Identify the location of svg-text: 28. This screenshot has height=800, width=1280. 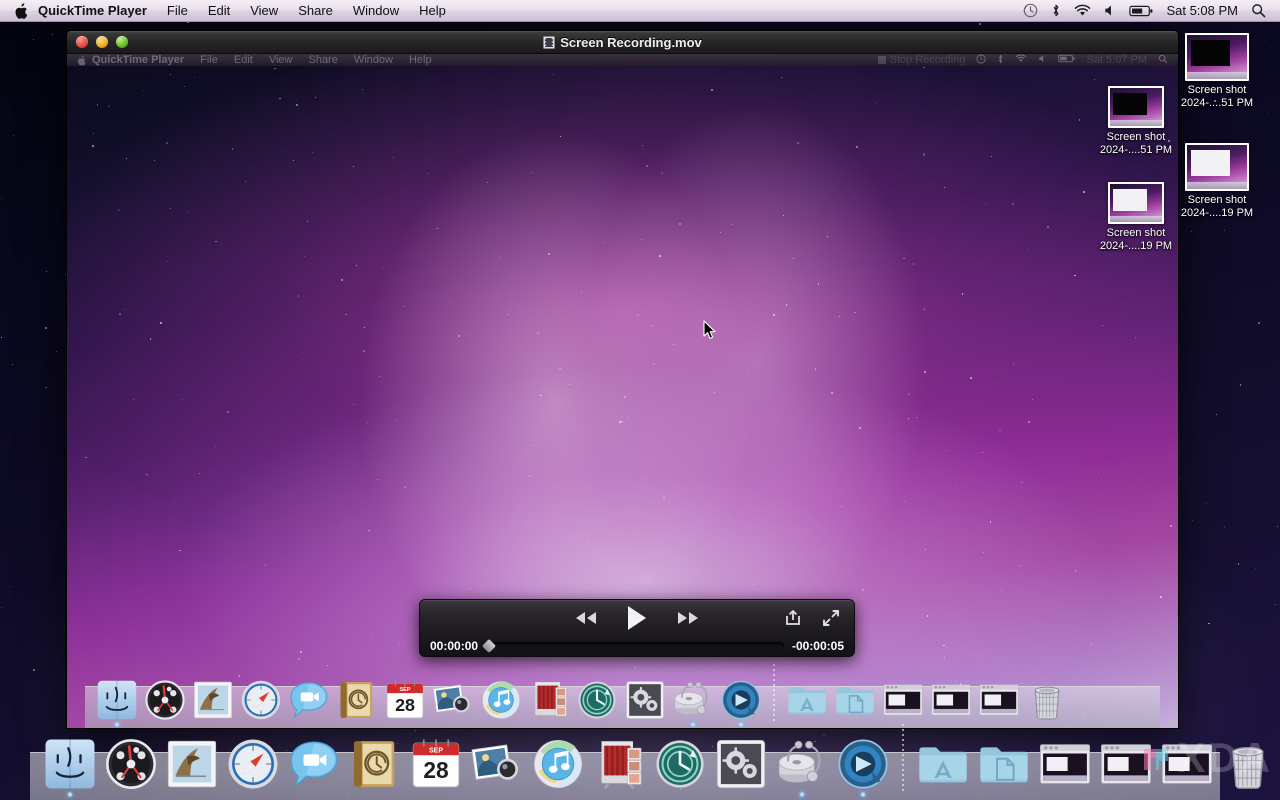
(405, 705).